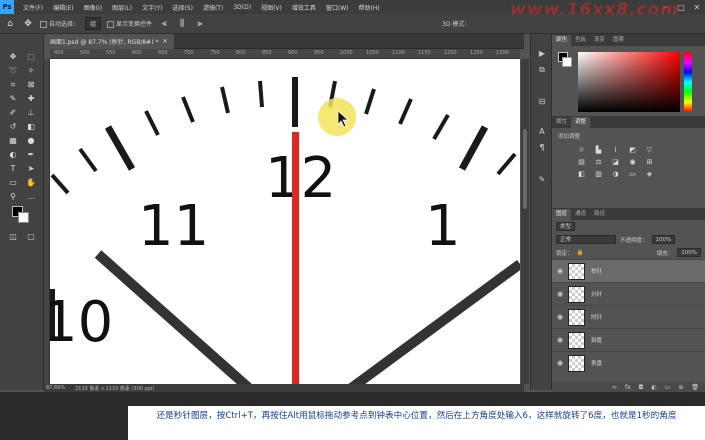 Image resolution: width=705 pixels, height=440 pixels. What do you see at coordinates (632, 174) in the screenshot?
I see `gradient-map-icon: ▭` at bounding box center [632, 174].